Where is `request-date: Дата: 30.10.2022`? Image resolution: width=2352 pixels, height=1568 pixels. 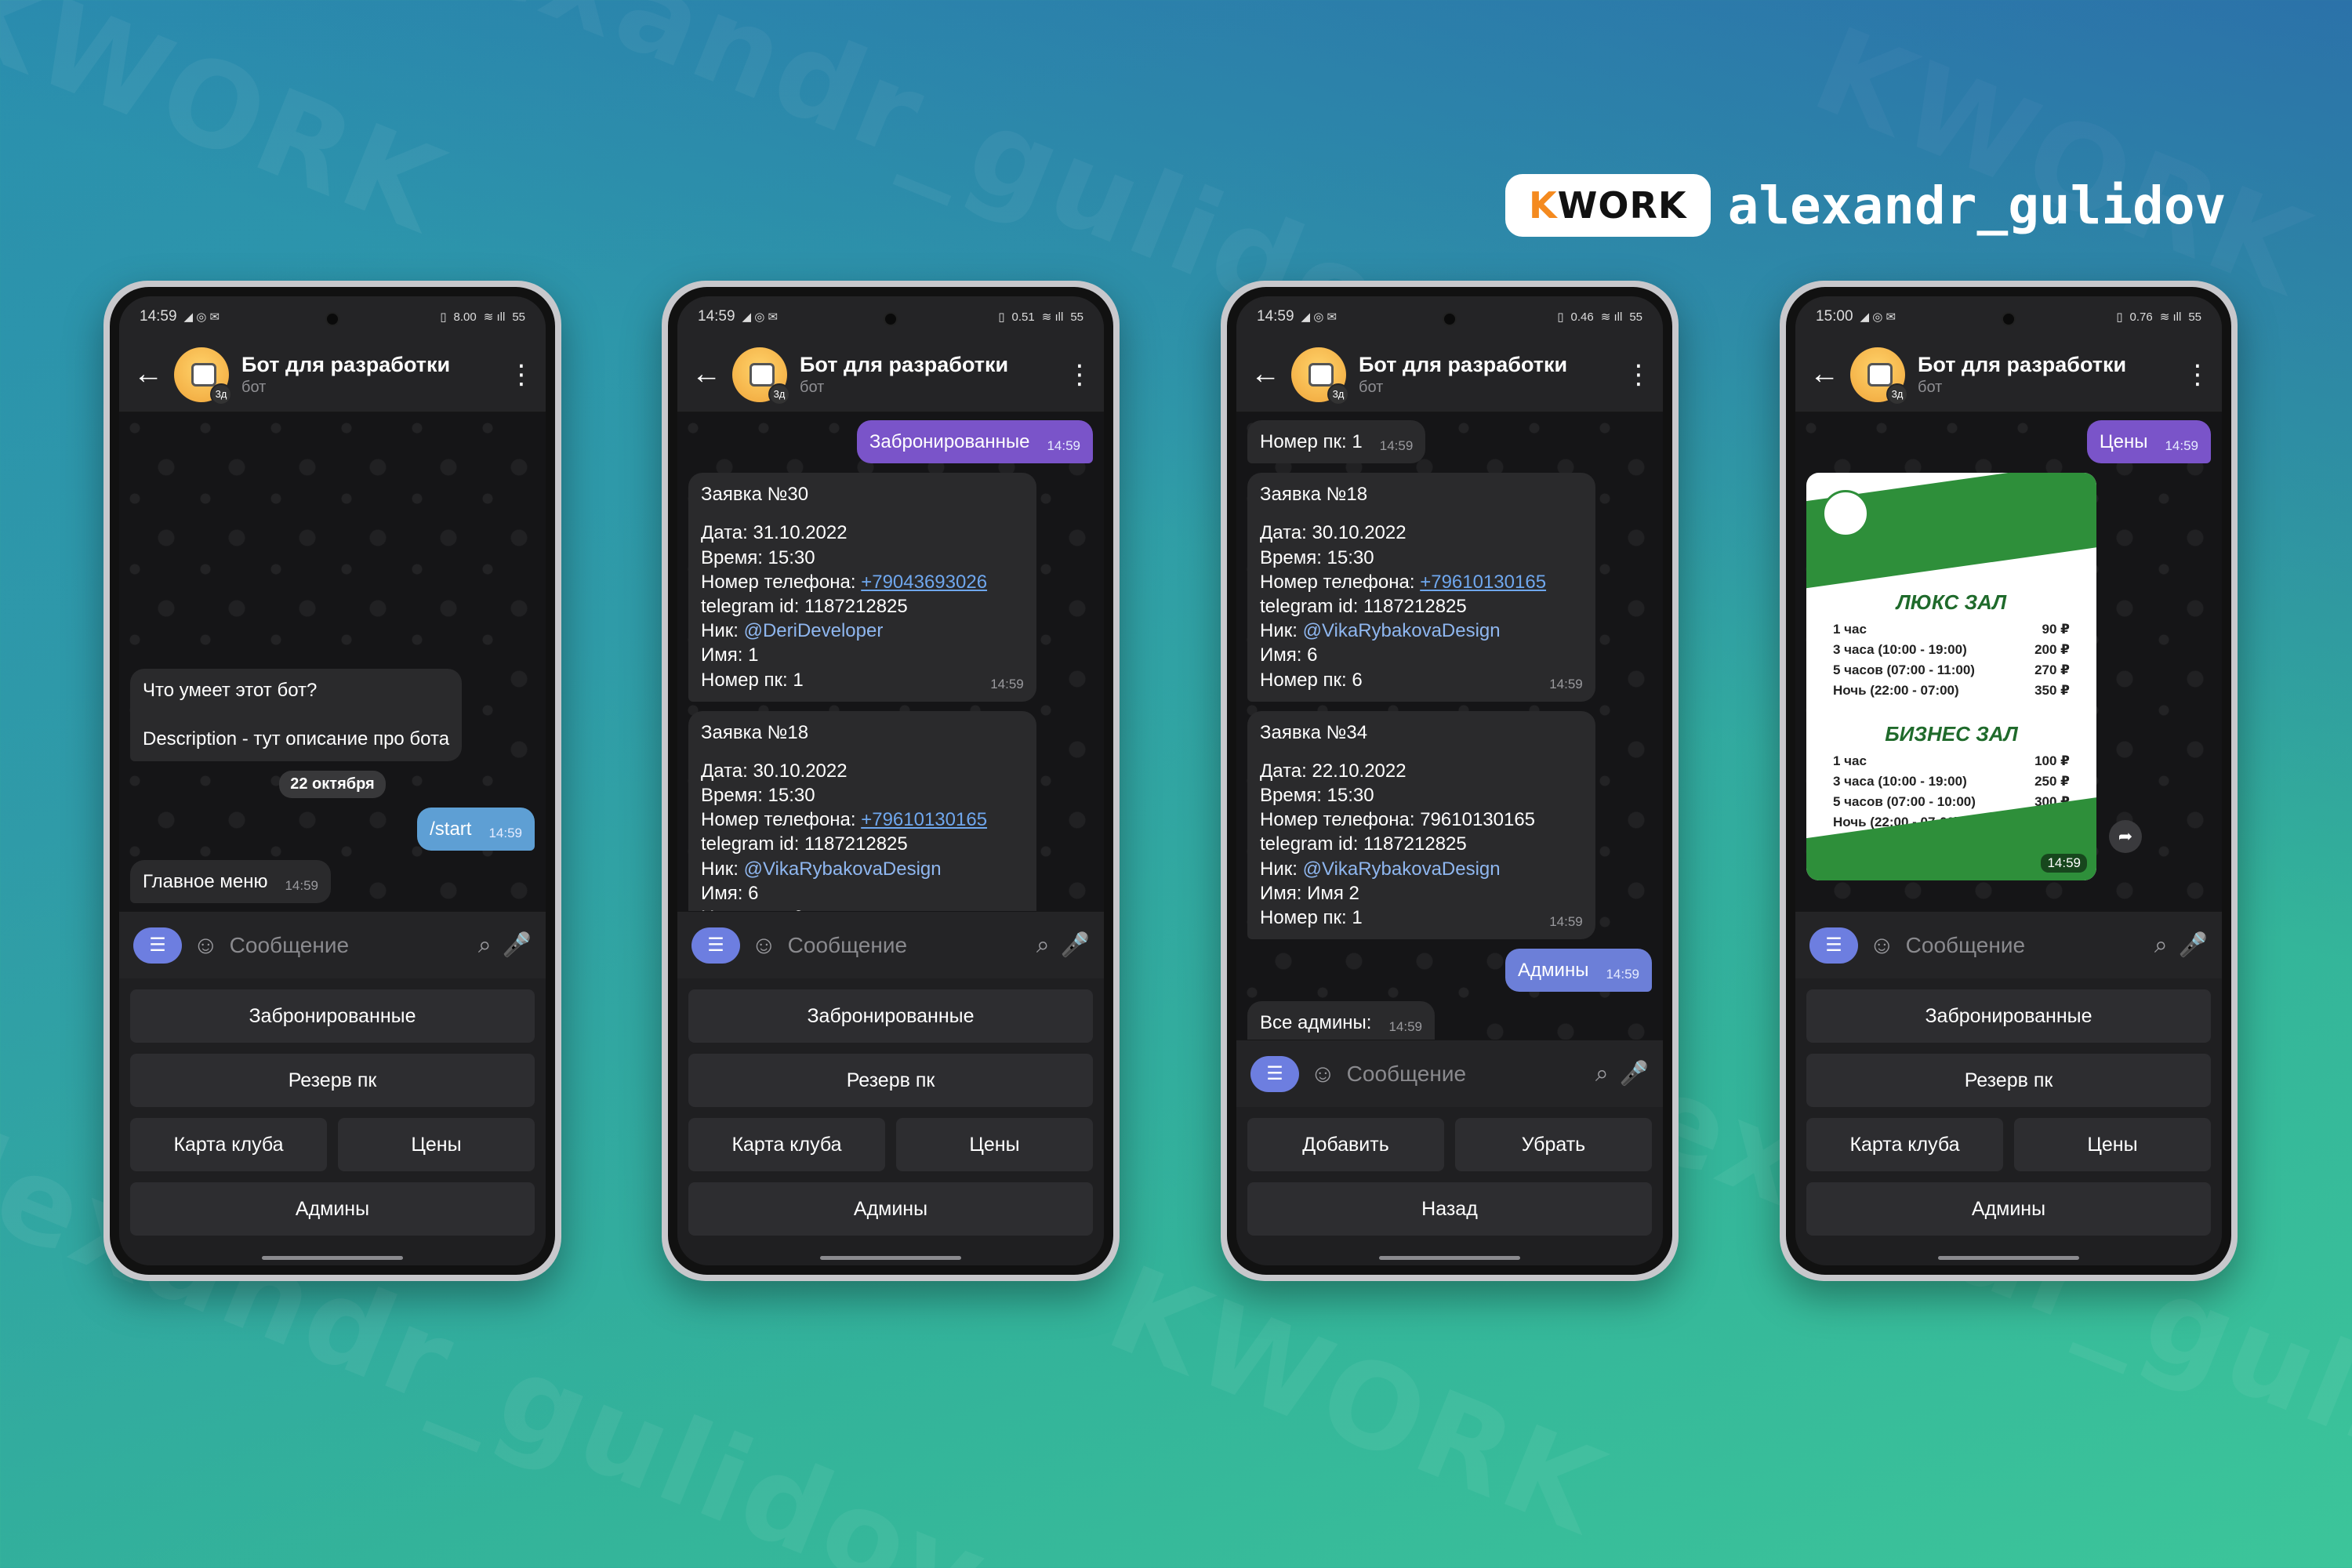 request-date: Дата: 30.10.2022 is located at coordinates (774, 771).